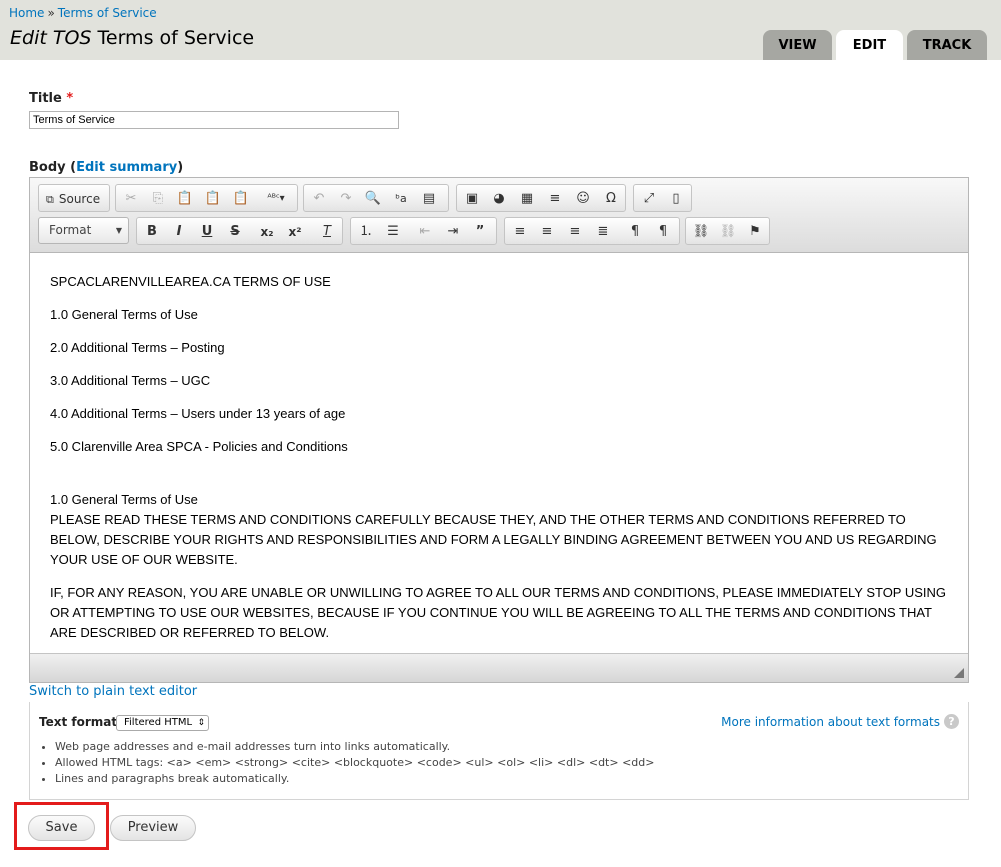  What do you see at coordinates (214, 120) in the screenshot?
I see `title-input` at bounding box center [214, 120].